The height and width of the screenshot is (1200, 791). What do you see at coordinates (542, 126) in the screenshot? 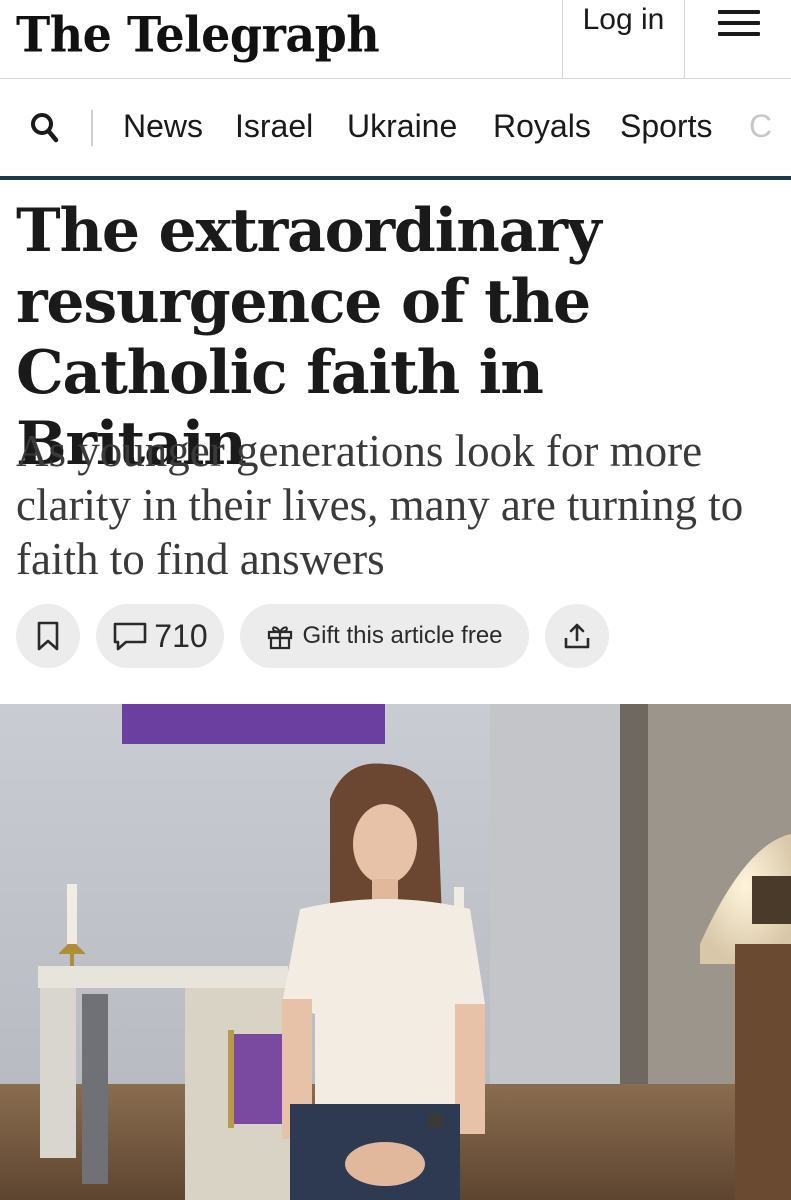
I see `nav-item-royals: Royals` at bounding box center [542, 126].